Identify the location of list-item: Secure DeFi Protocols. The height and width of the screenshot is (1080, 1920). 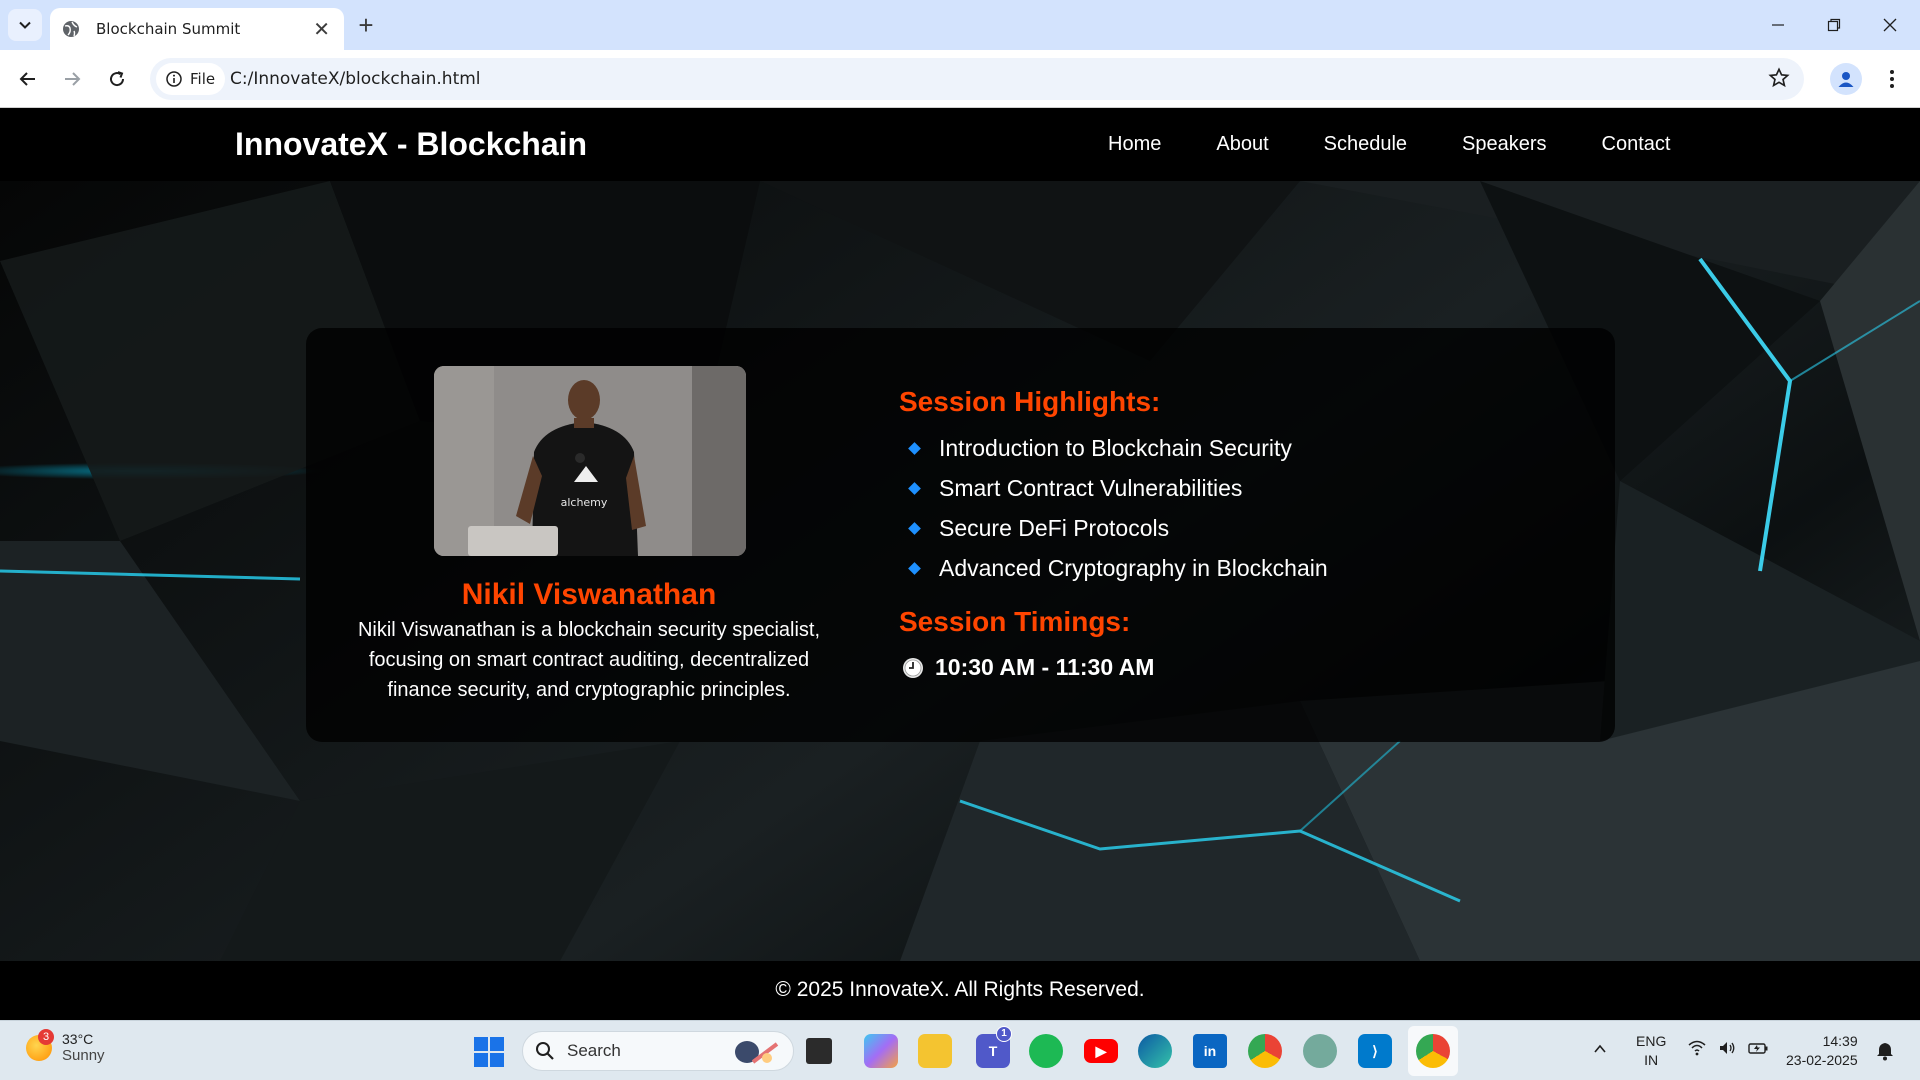
(1116, 528).